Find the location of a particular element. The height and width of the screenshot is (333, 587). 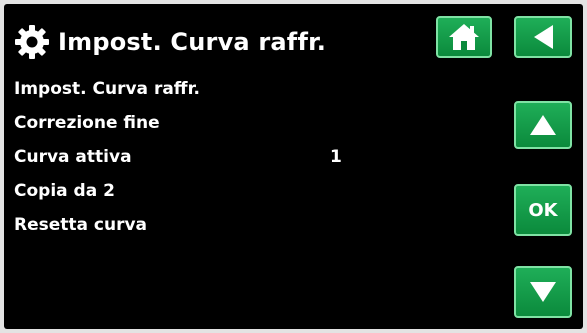

down-arrow-icon is located at coordinates (543, 292).